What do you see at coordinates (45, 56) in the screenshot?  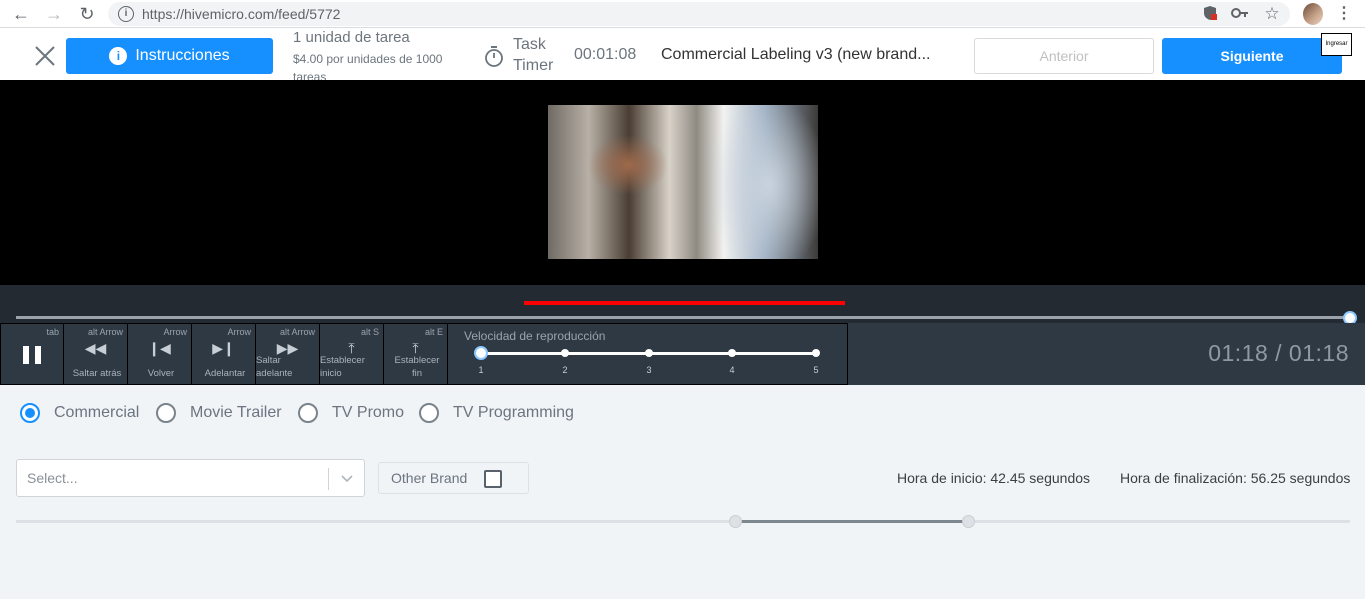 I see `close-icon` at bounding box center [45, 56].